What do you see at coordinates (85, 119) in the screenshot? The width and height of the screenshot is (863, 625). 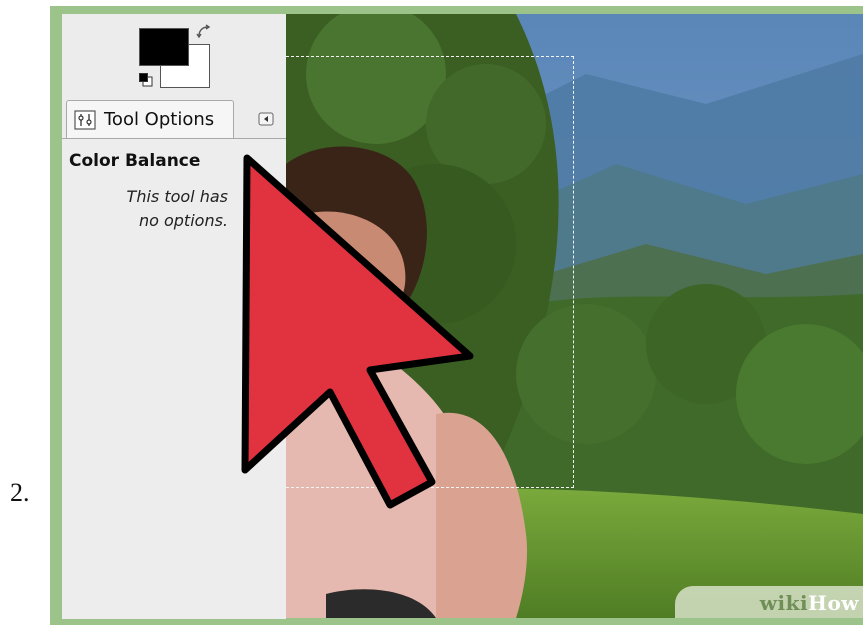 I see `tool-options-icon` at bounding box center [85, 119].